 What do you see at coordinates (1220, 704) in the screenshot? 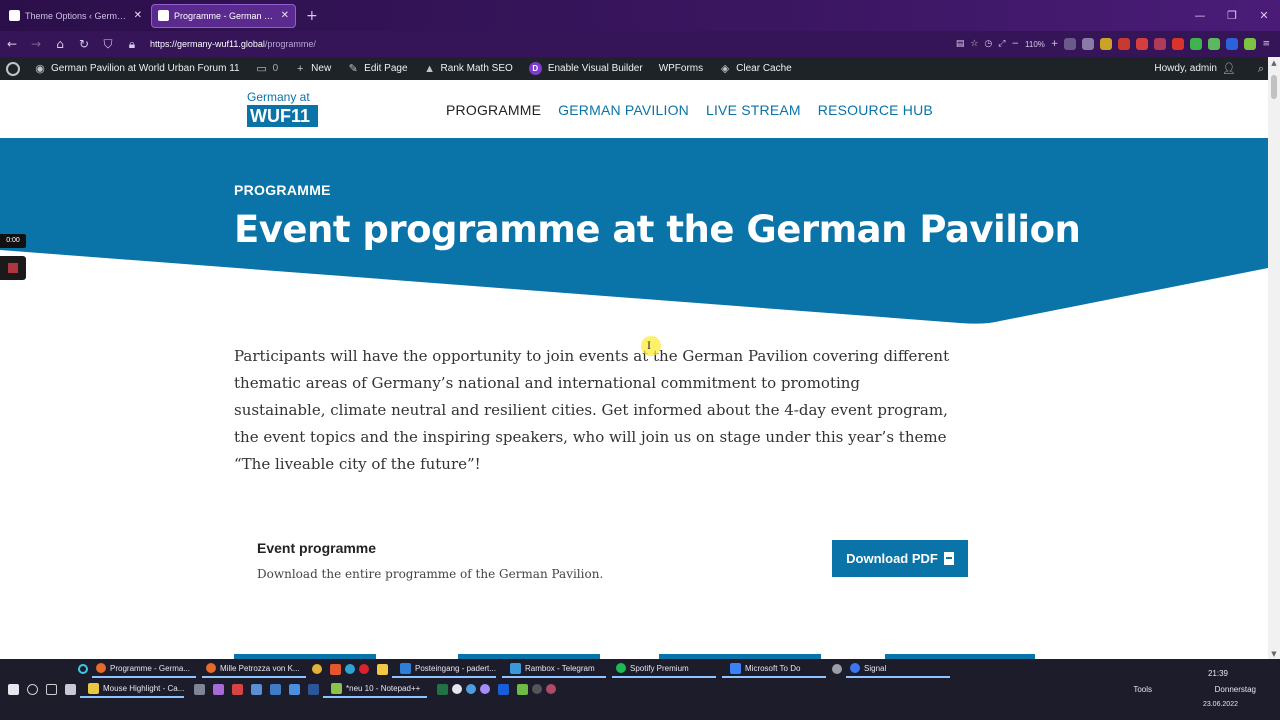
I see `taskbar-clock-date: 23.06.2022` at bounding box center [1220, 704].